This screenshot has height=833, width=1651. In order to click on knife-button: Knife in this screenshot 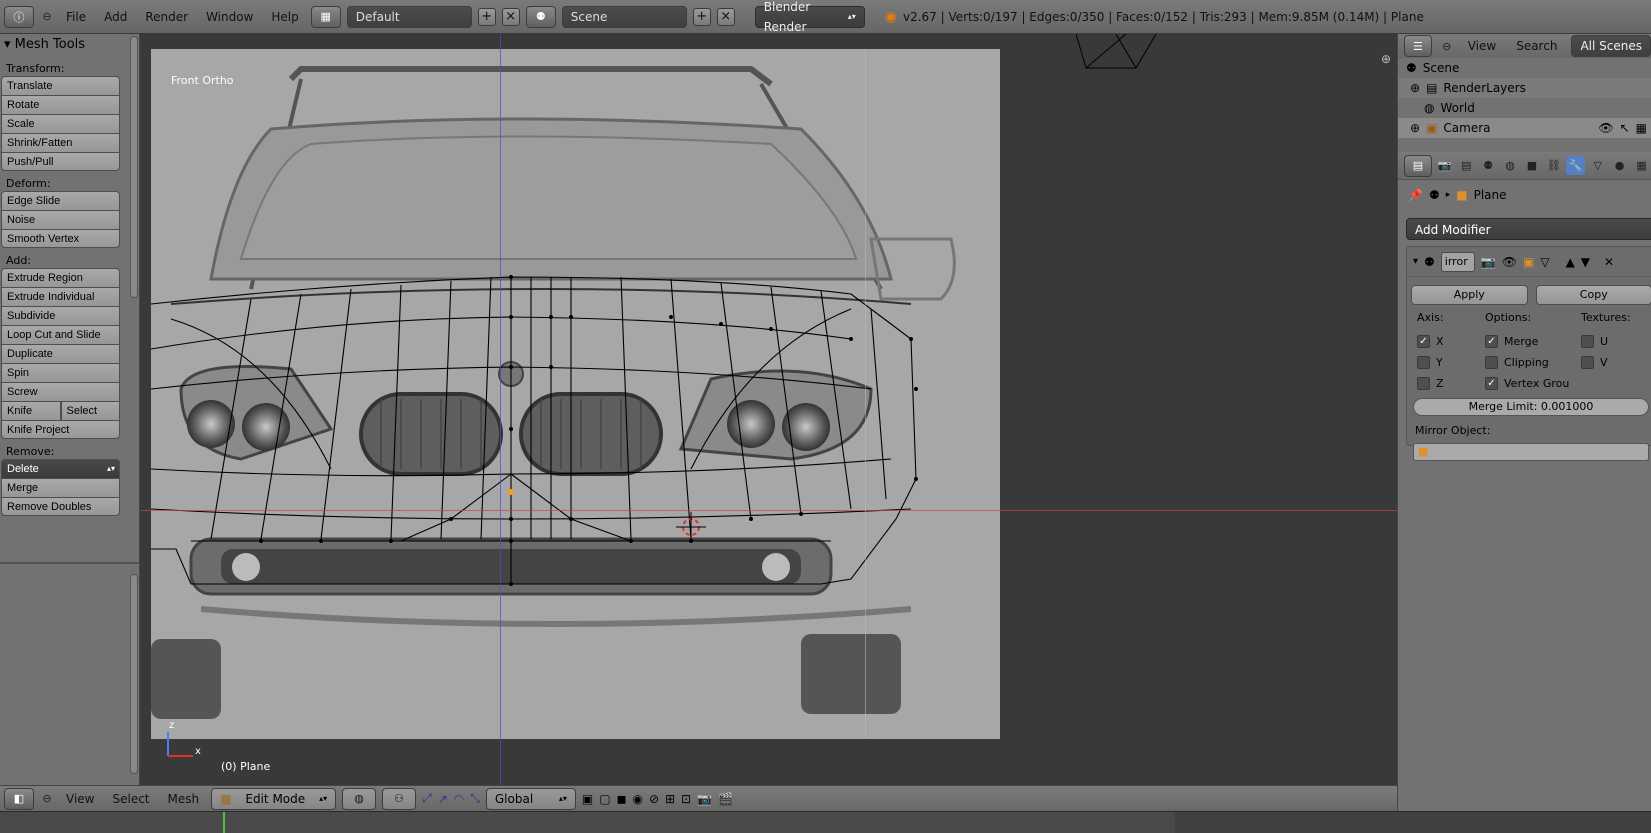, I will do `click(31, 410)`.